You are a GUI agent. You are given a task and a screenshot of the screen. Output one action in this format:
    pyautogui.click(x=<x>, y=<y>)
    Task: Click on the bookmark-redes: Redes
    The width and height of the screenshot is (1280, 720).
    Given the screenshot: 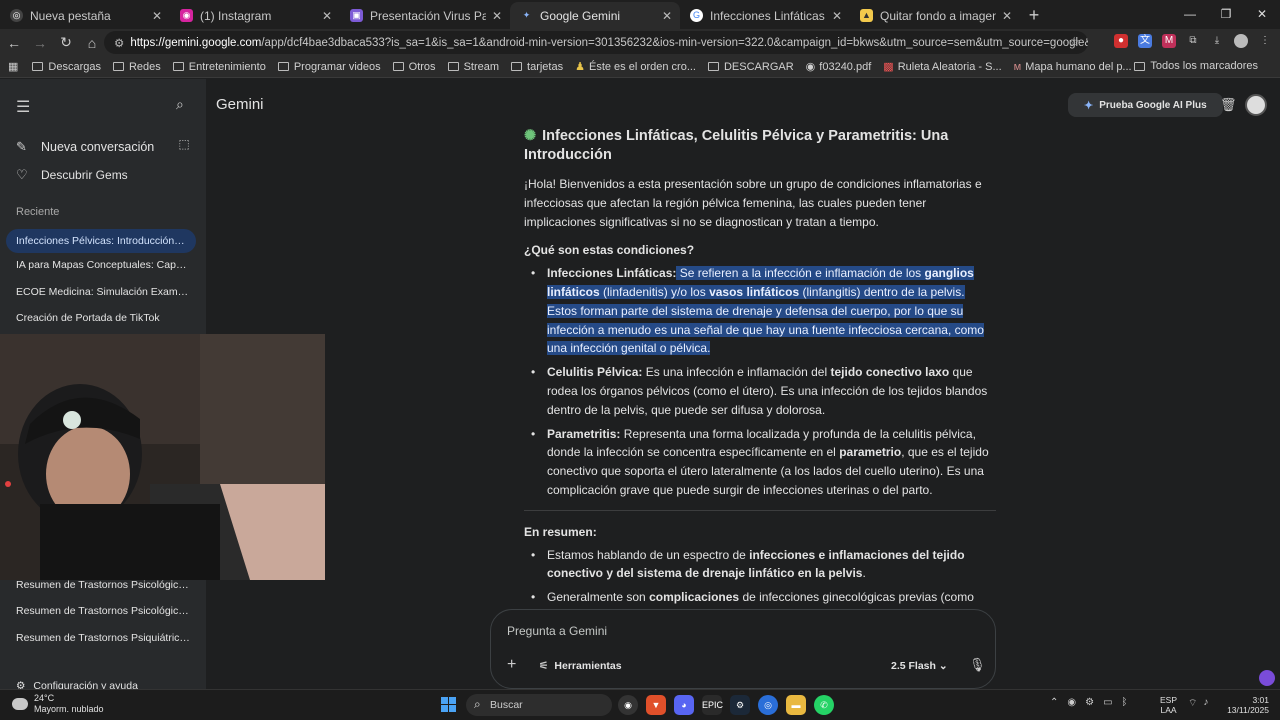 What is the action you would take?
    pyautogui.click(x=136, y=67)
    